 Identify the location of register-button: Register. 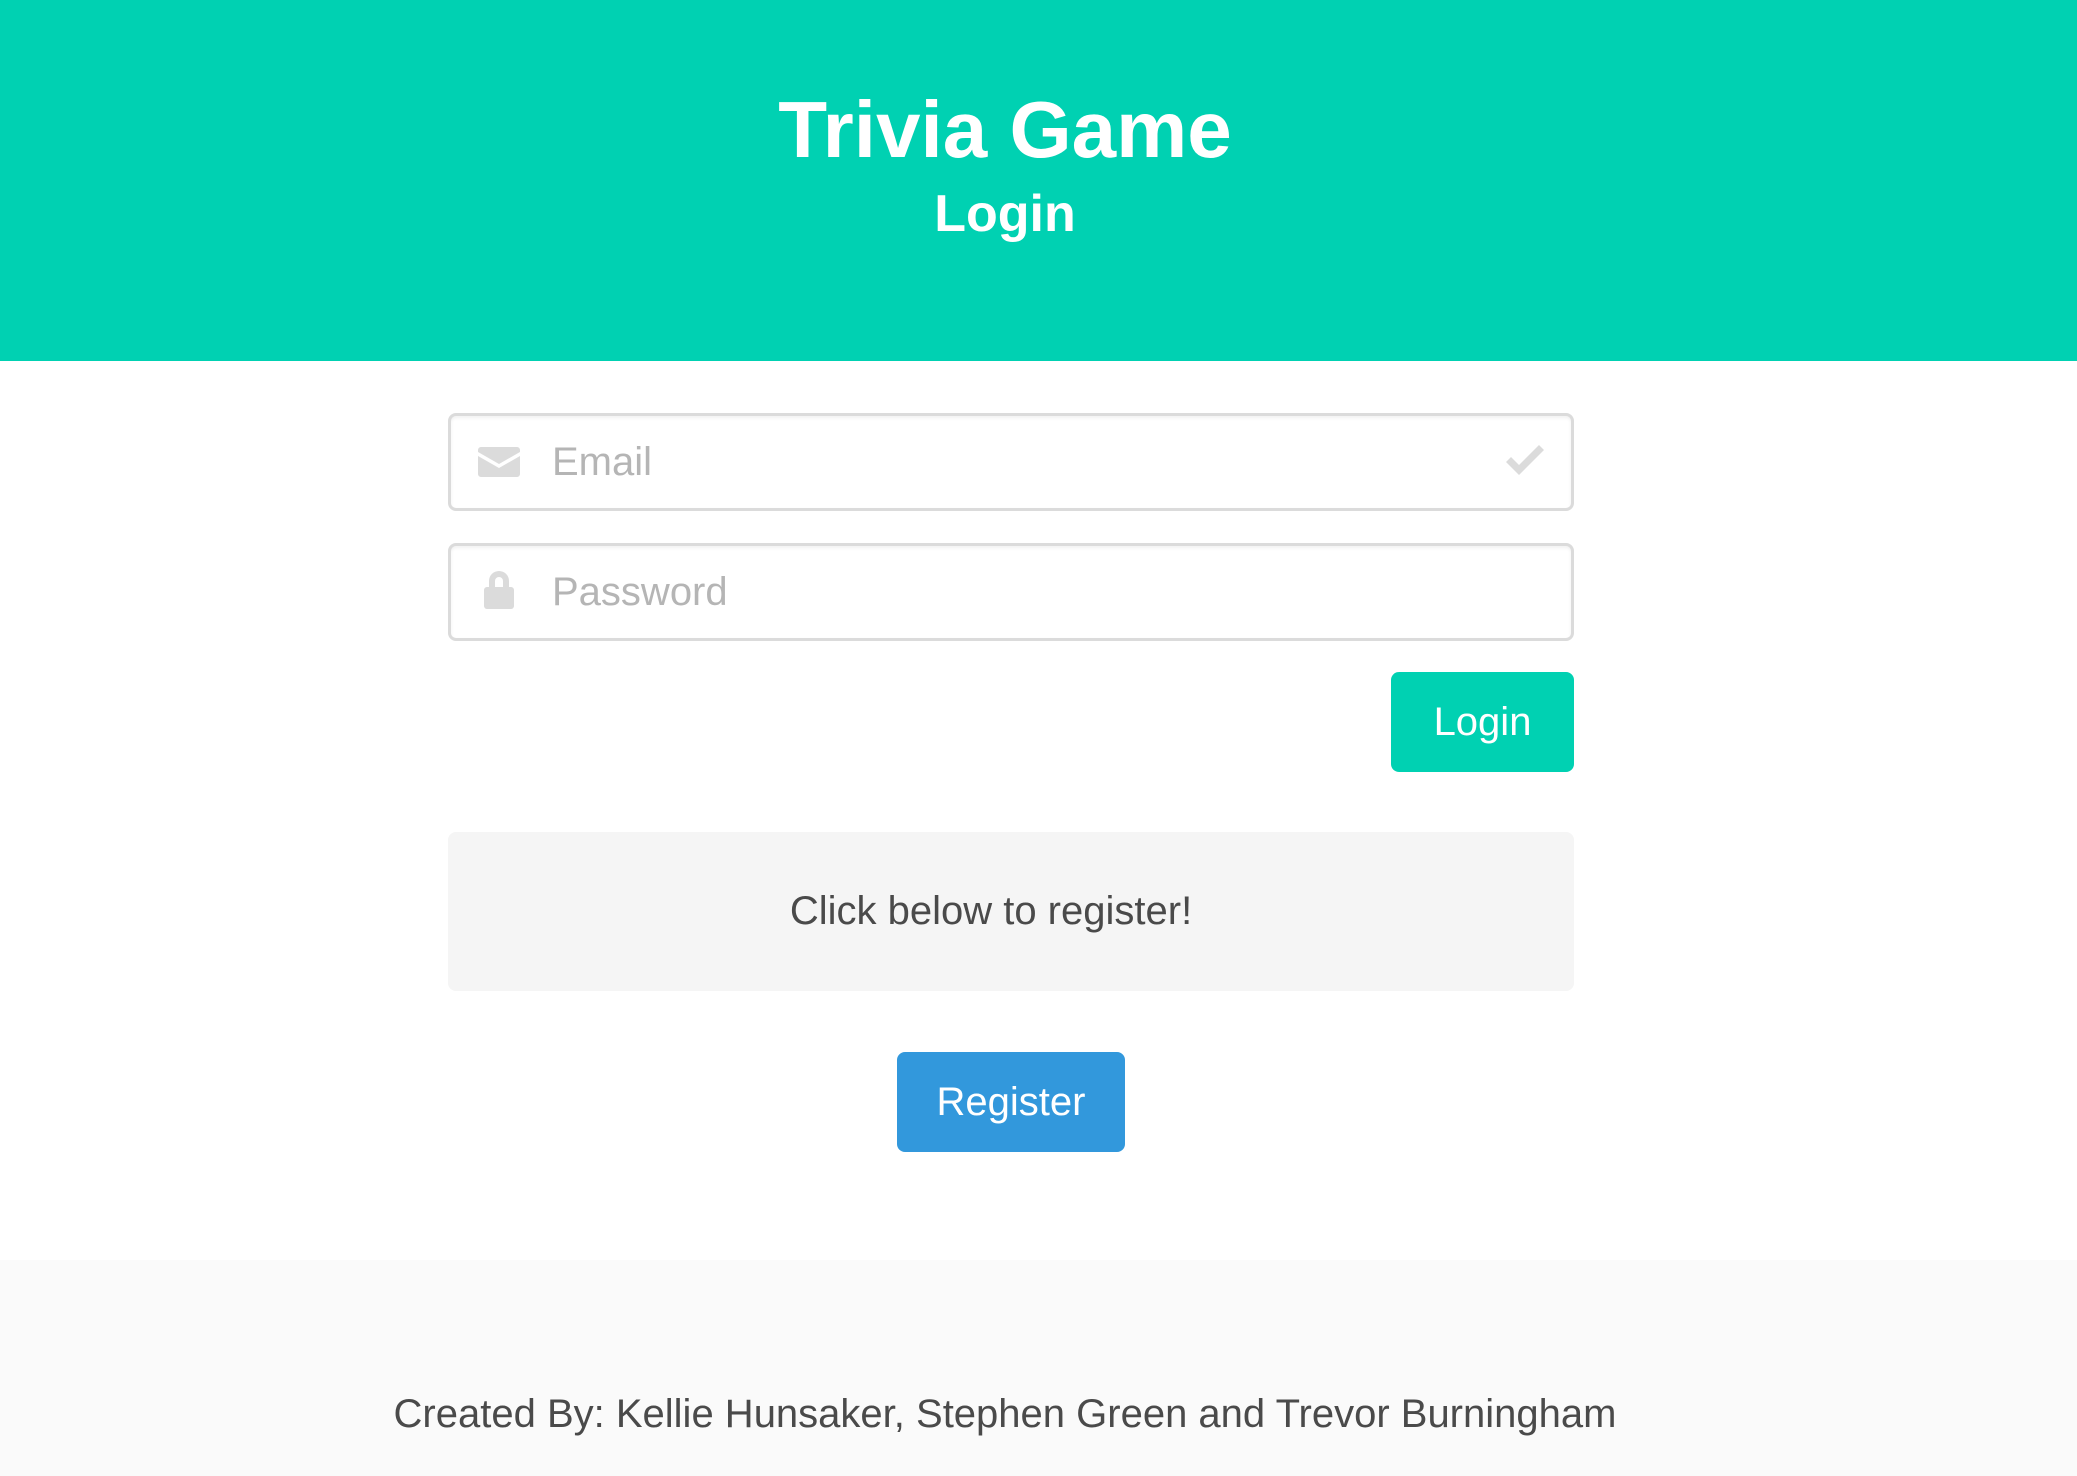
(1011, 1102).